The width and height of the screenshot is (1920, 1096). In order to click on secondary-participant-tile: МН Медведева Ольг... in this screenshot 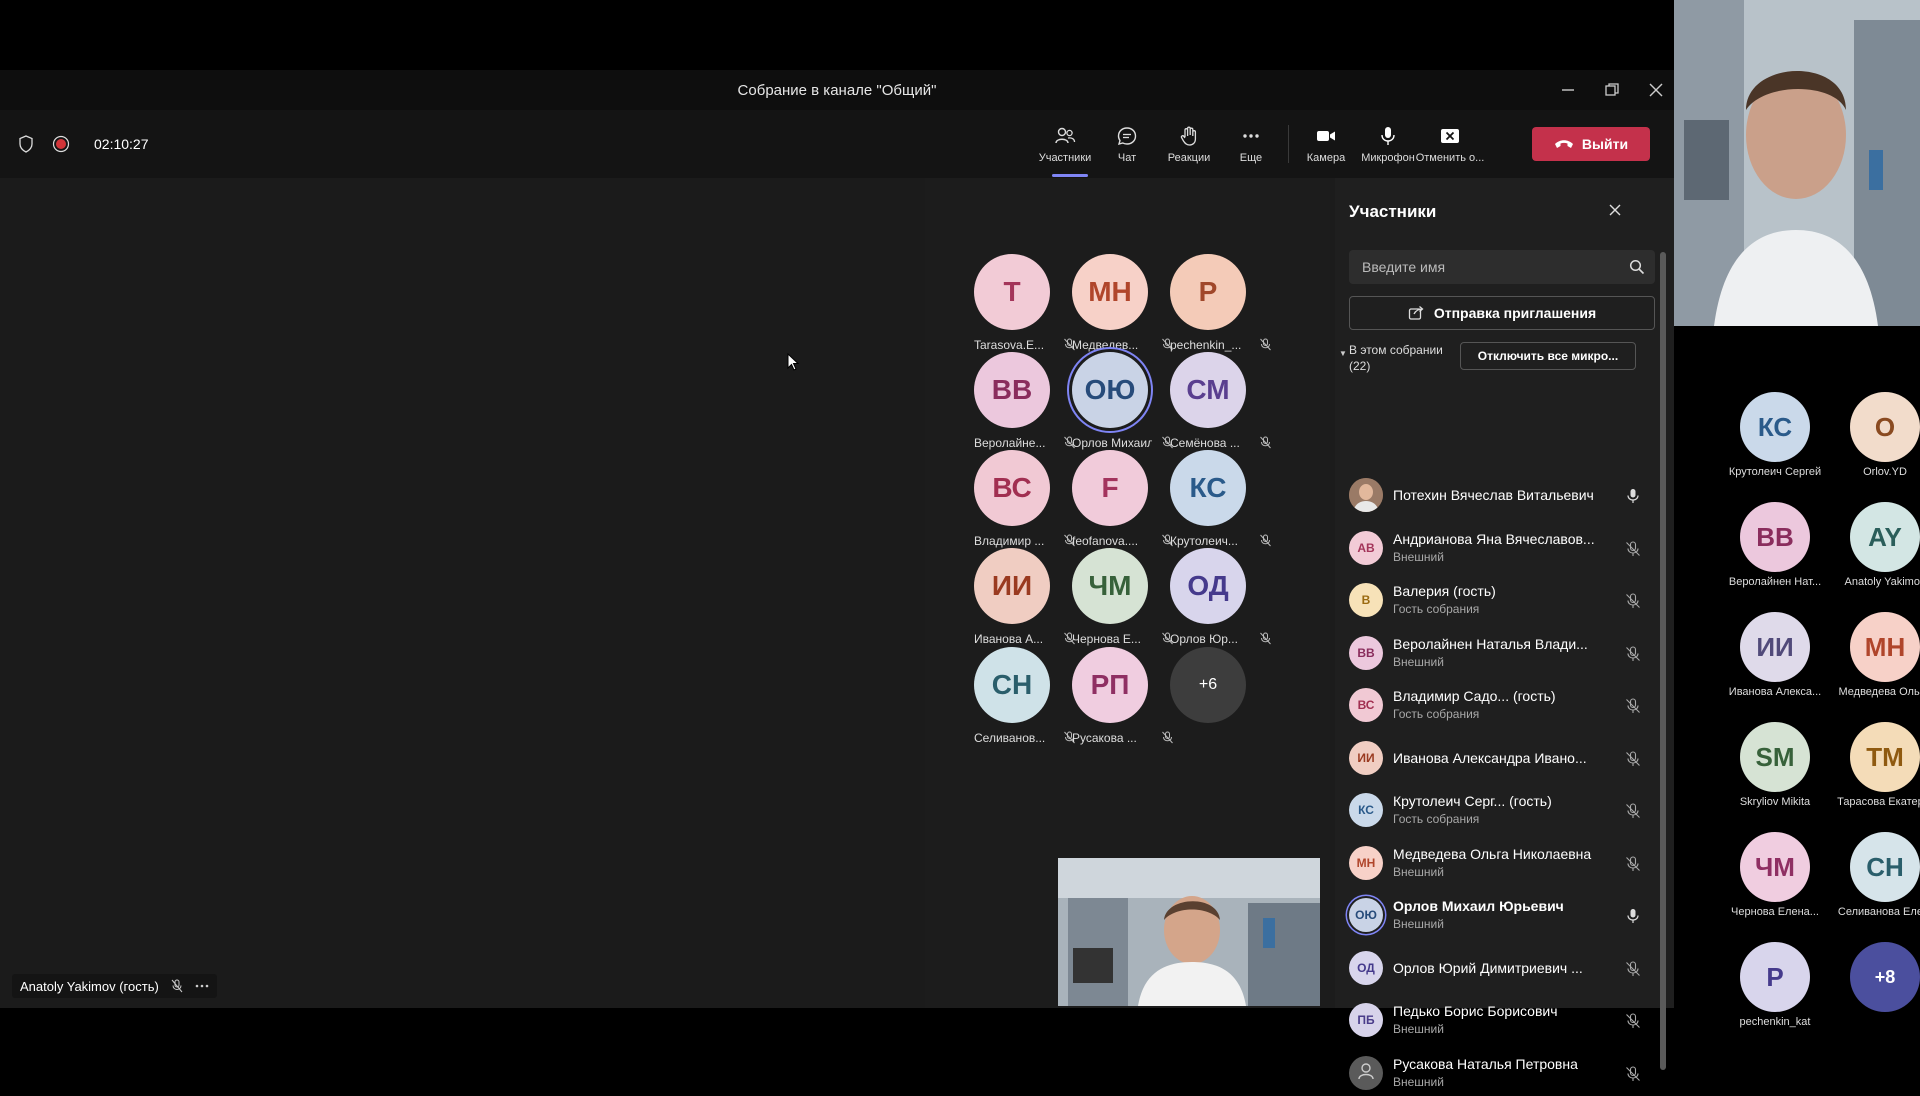, I will do `click(1875, 667)`.